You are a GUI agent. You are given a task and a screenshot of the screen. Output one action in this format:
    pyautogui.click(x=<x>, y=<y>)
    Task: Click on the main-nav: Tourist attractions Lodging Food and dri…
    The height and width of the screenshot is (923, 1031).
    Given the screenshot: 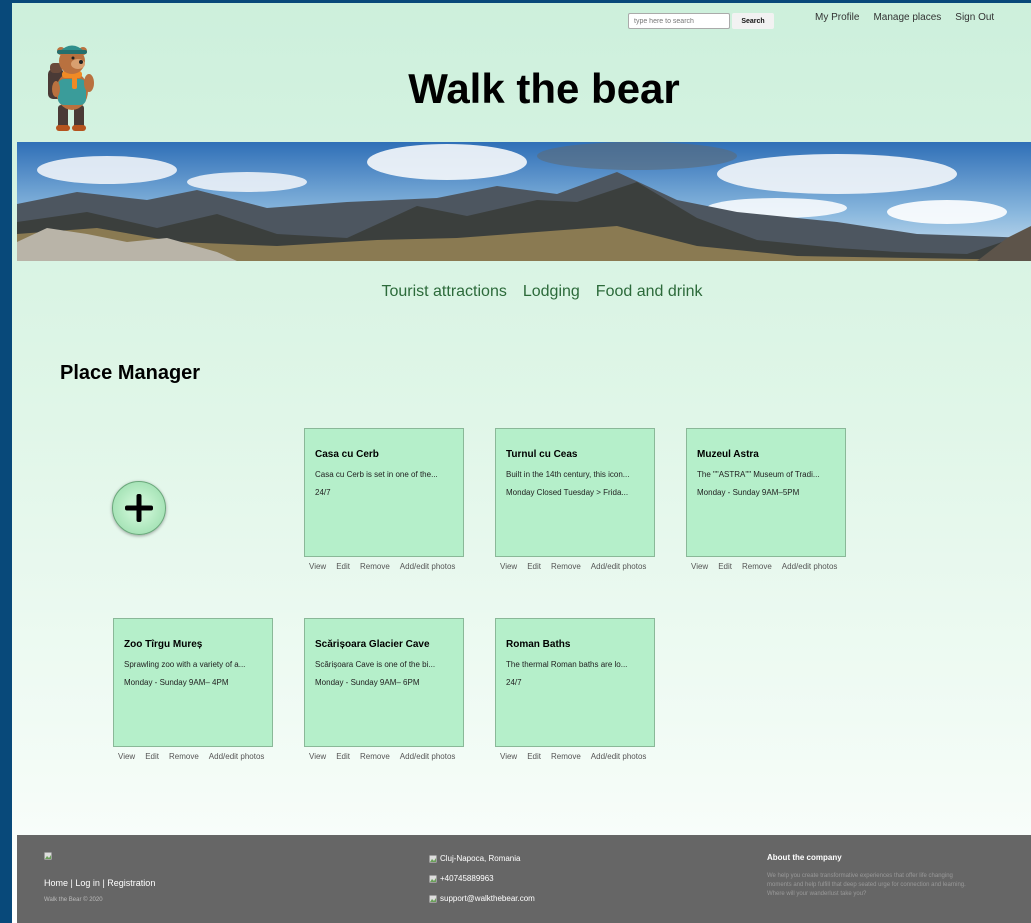 What is the action you would take?
    pyautogui.click(x=521, y=292)
    